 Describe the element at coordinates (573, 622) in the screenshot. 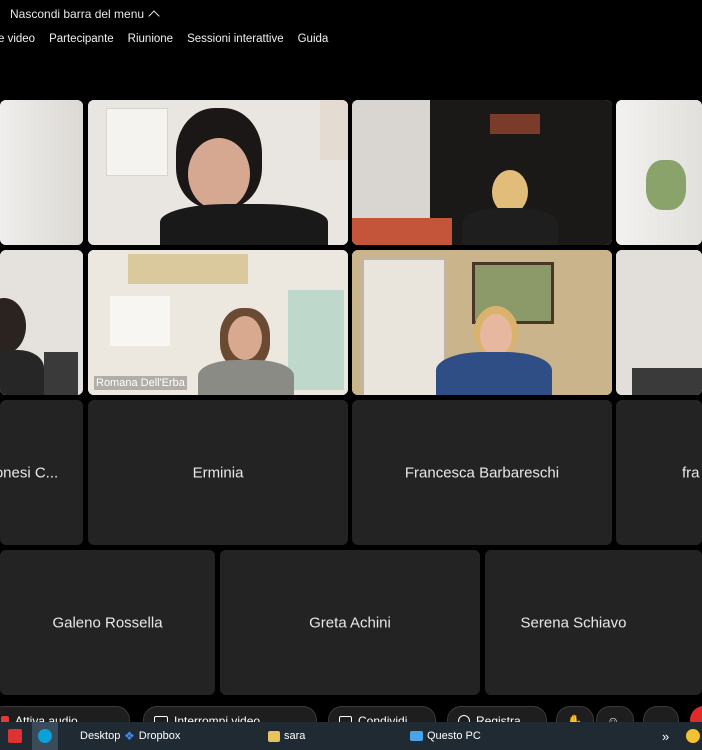

I see `participant-name: Serena Schiavo` at that location.